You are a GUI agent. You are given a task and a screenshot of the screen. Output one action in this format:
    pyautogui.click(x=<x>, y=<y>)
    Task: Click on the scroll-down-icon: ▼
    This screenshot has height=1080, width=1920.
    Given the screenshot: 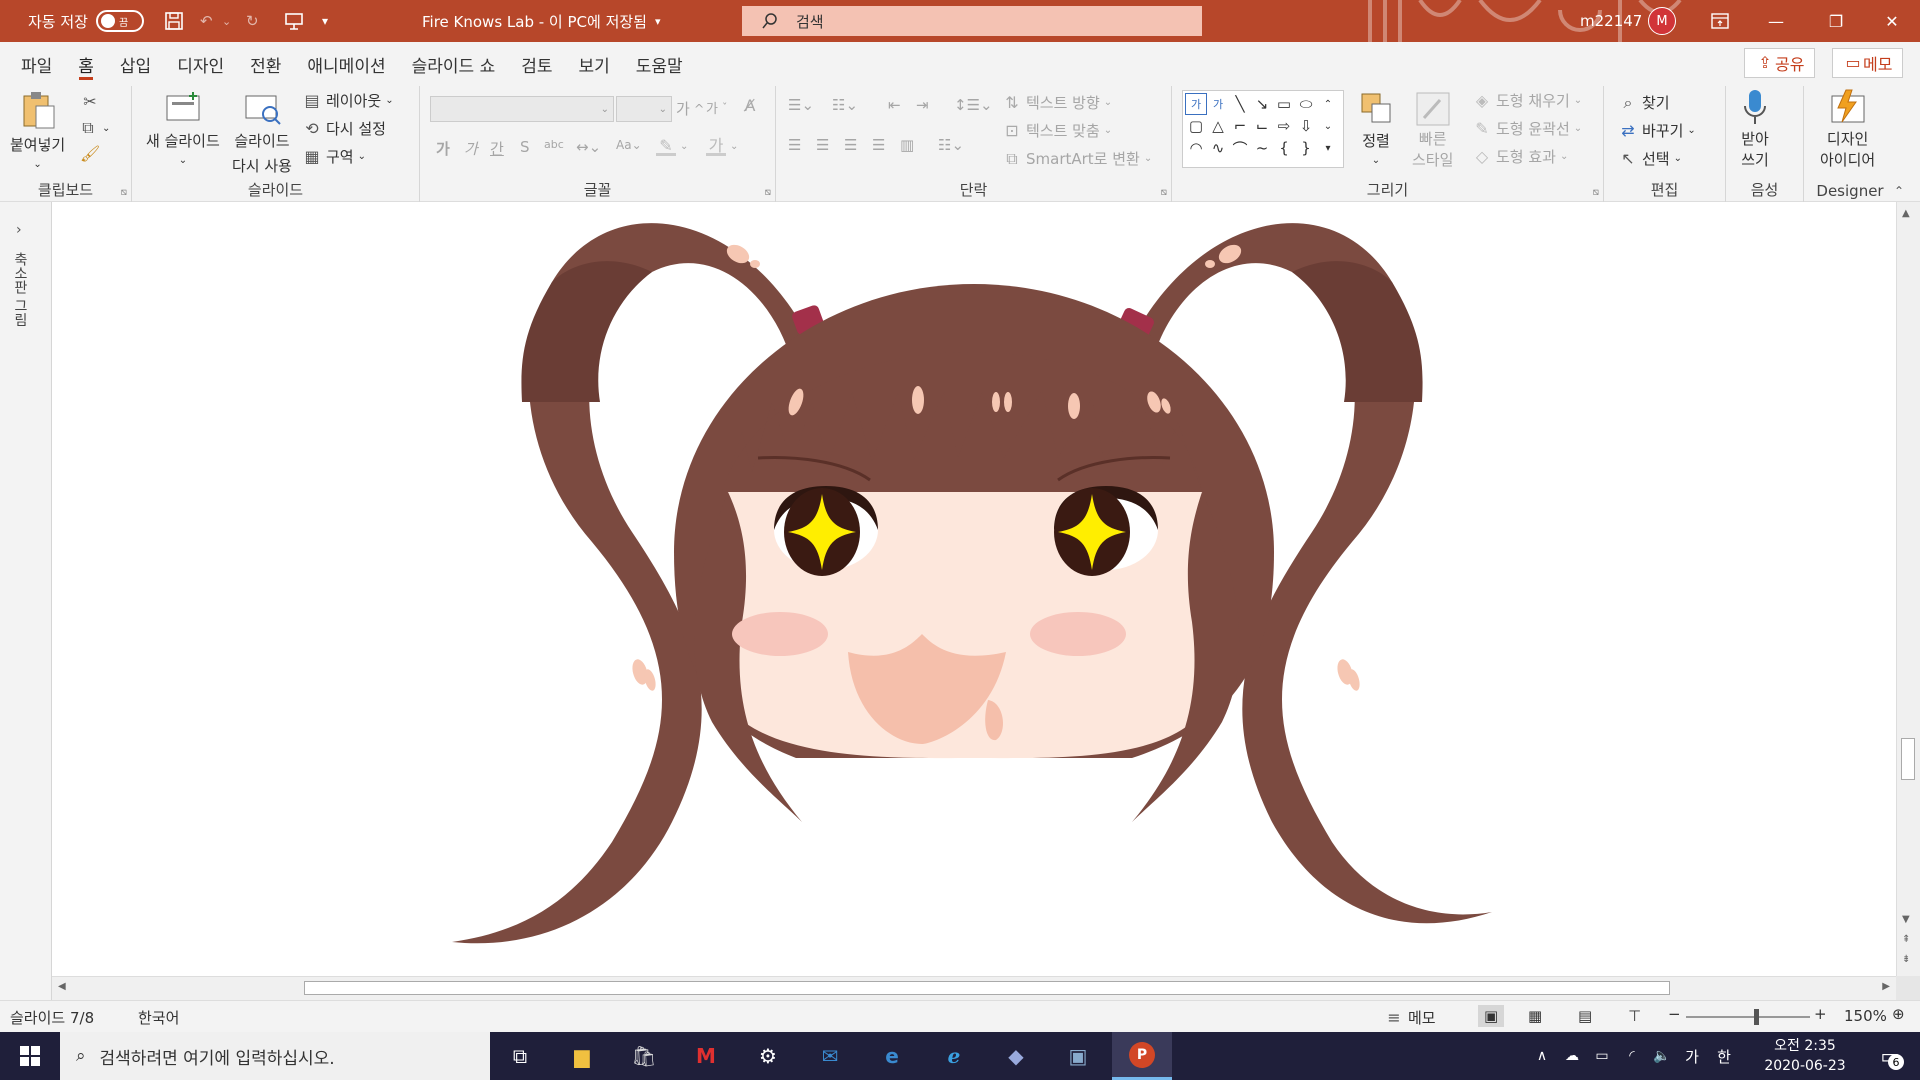 What is the action you would take?
    pyautogui.click(x=1906, y=919)
    